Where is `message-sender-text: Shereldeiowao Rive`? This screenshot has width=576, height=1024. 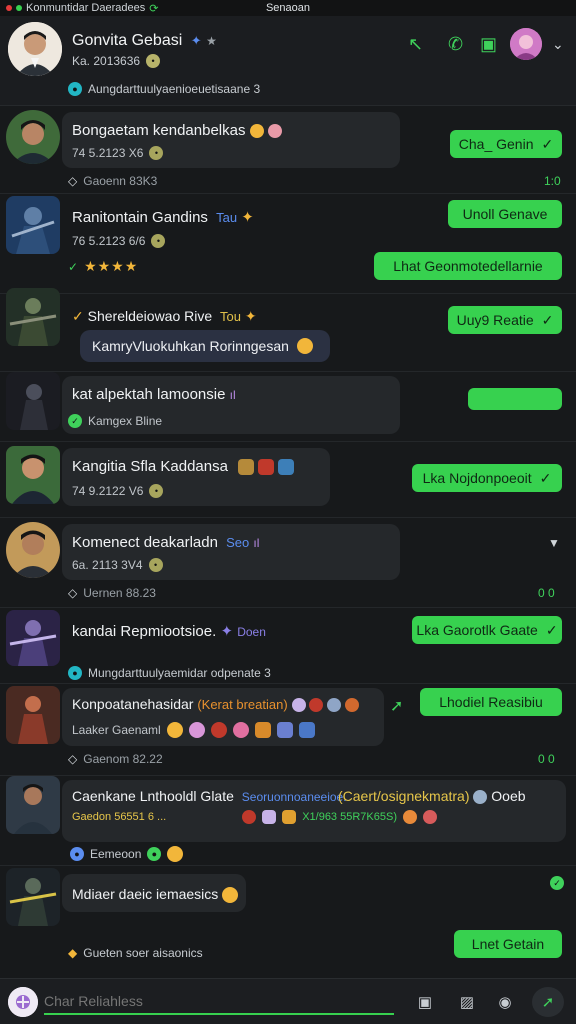
message-sender-text: Shereldeiowao Rive is located at coordinates (150, 316).